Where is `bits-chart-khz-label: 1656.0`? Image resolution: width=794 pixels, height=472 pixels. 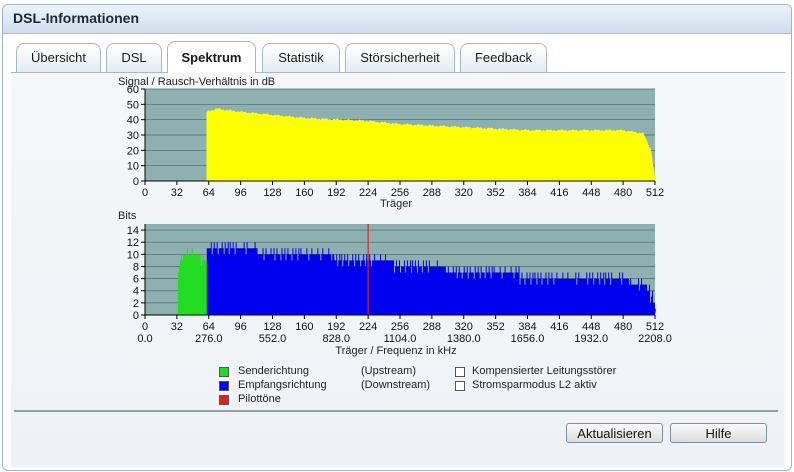
bits-chart-khz-label: 1656.0 is located at coordinates (528, 339).